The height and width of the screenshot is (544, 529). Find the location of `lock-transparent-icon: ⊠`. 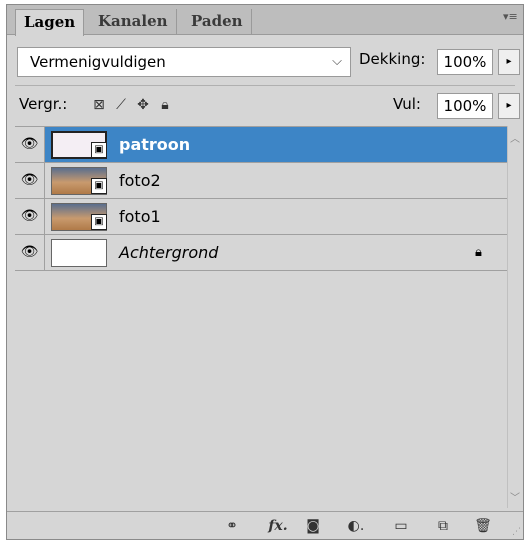

lock-transparent-icon: ⊠ is located at coordinates (99, 105).